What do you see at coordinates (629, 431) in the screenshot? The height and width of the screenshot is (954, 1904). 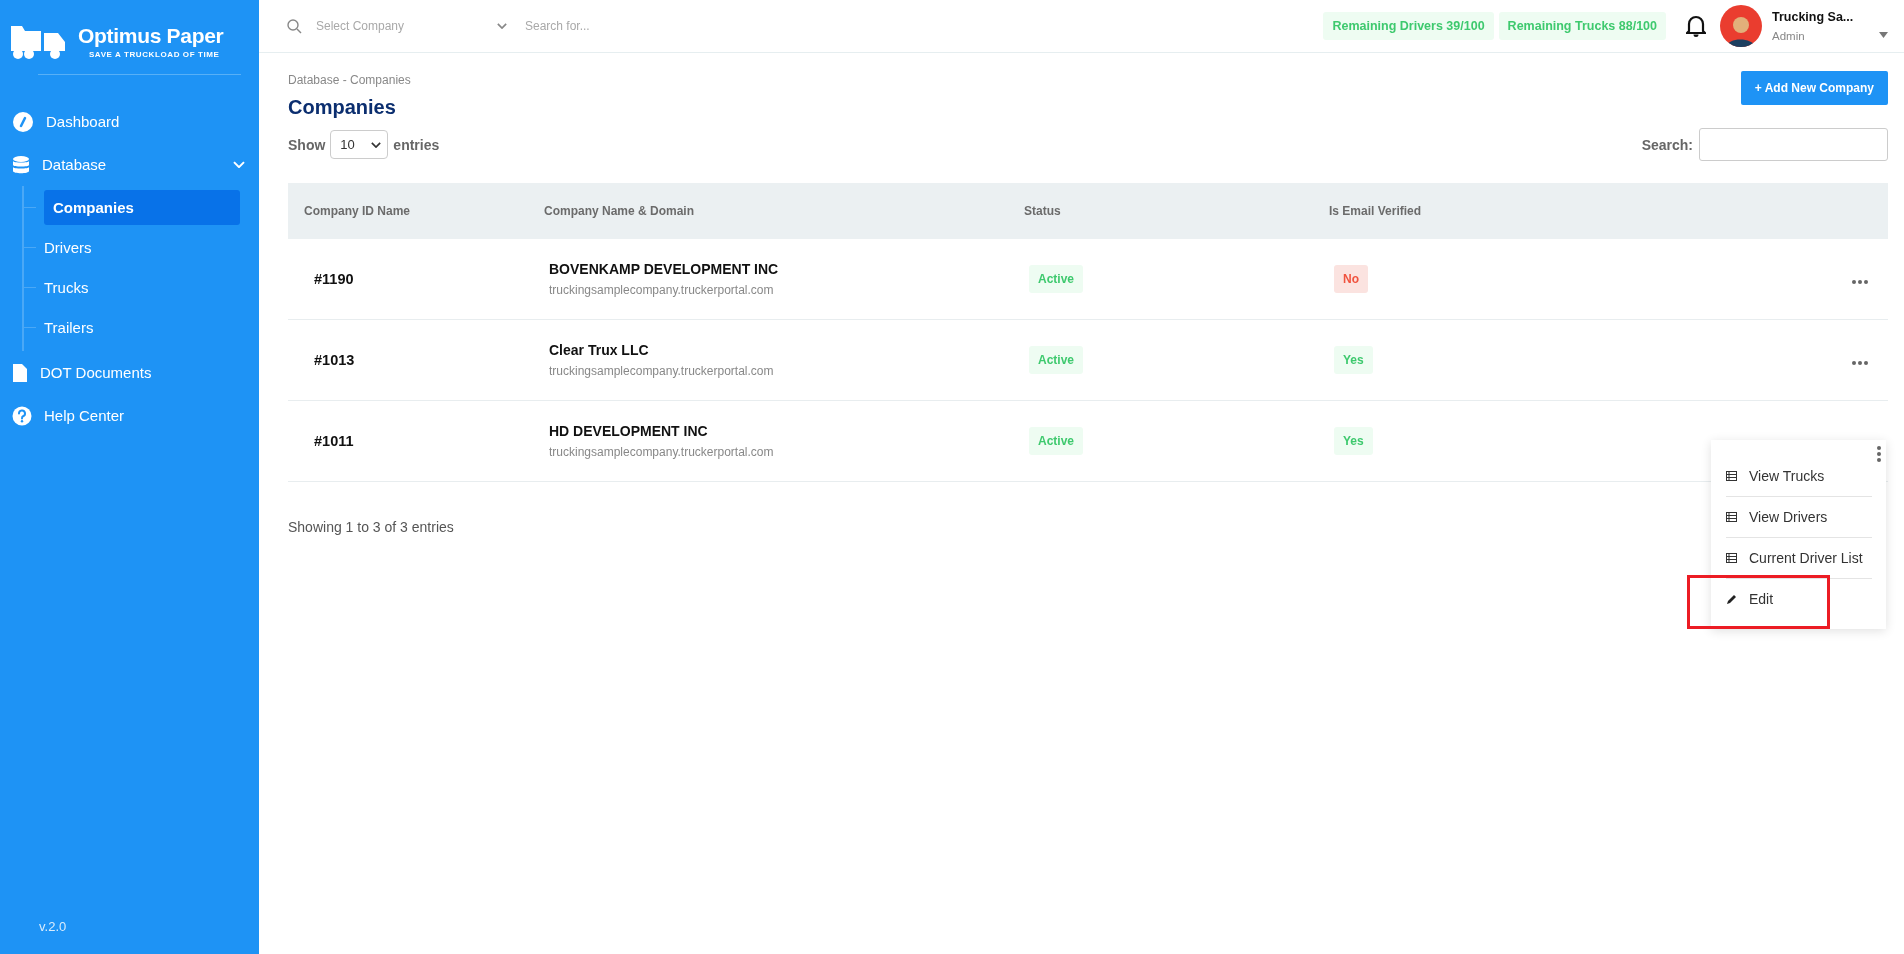 I see `company-name: HD DEVELOPMENT INC` at bounding box center [629, 431].